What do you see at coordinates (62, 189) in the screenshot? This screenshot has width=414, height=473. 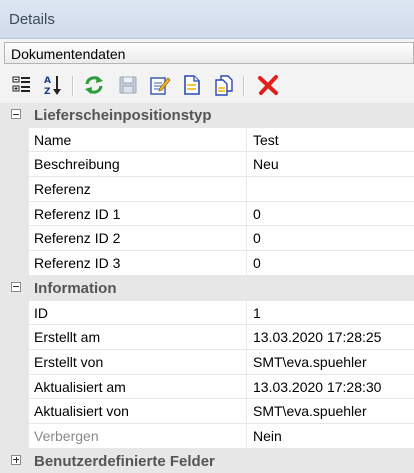 I see `property-name: Referenz` at bounding box center [62, 189].